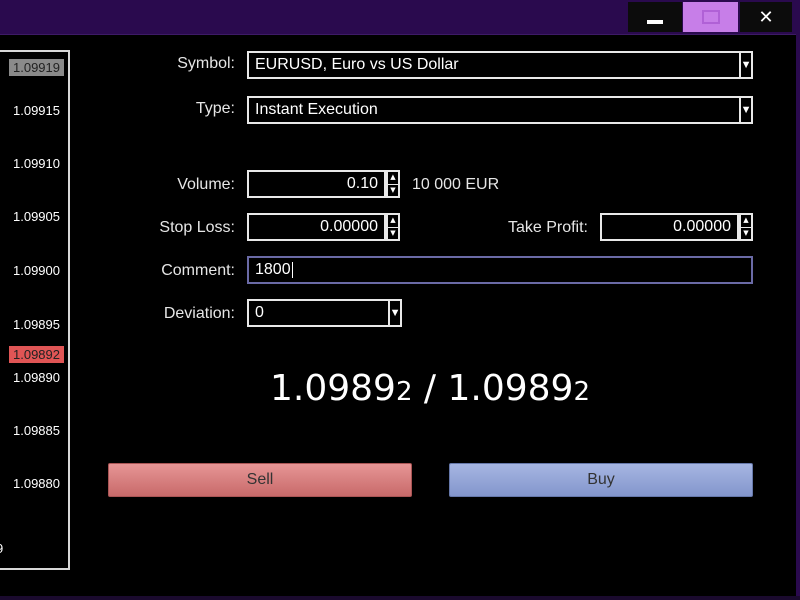  I want to click on takeprofit-stepper: ▲ ▼, so click(746, 227).